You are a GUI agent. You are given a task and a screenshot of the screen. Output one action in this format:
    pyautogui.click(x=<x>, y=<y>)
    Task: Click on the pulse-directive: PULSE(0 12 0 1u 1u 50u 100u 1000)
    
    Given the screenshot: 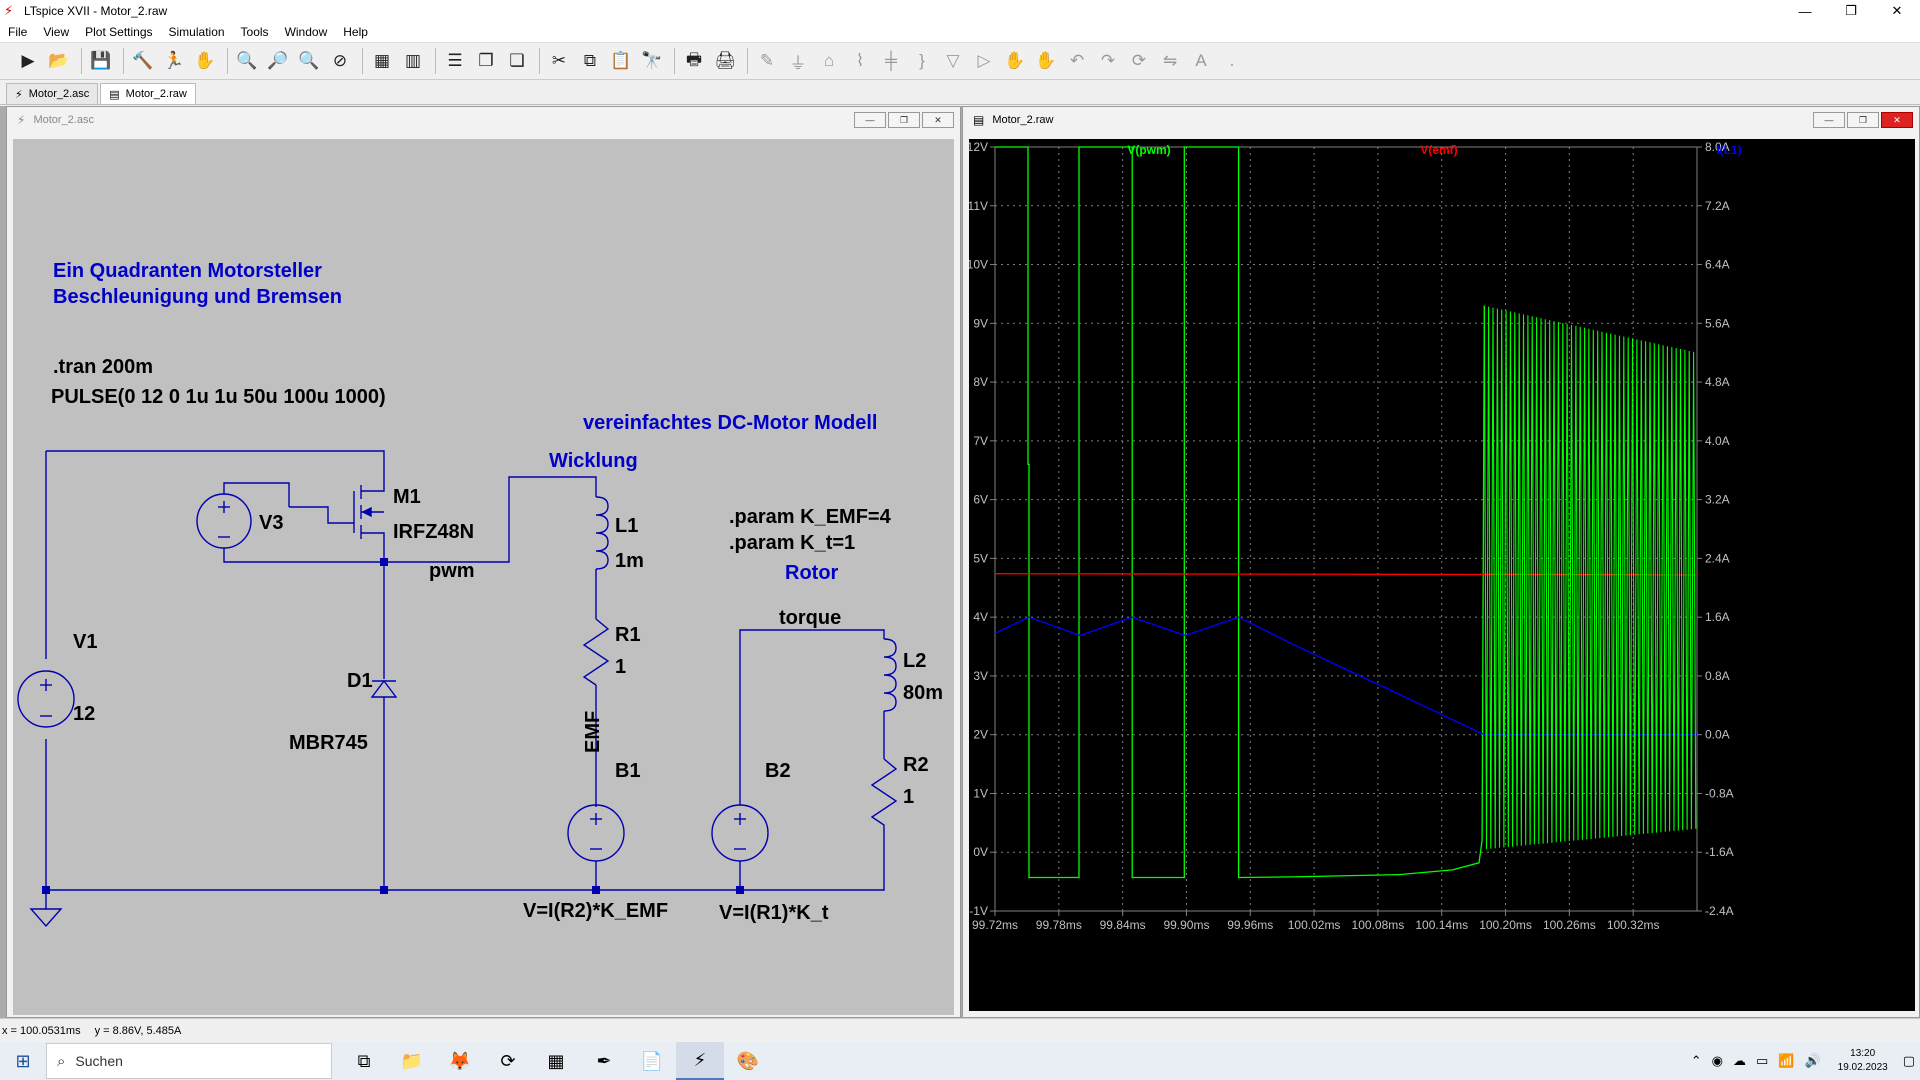 What is the action you would take?
    pyautogui.click(x=218, y=397)
    